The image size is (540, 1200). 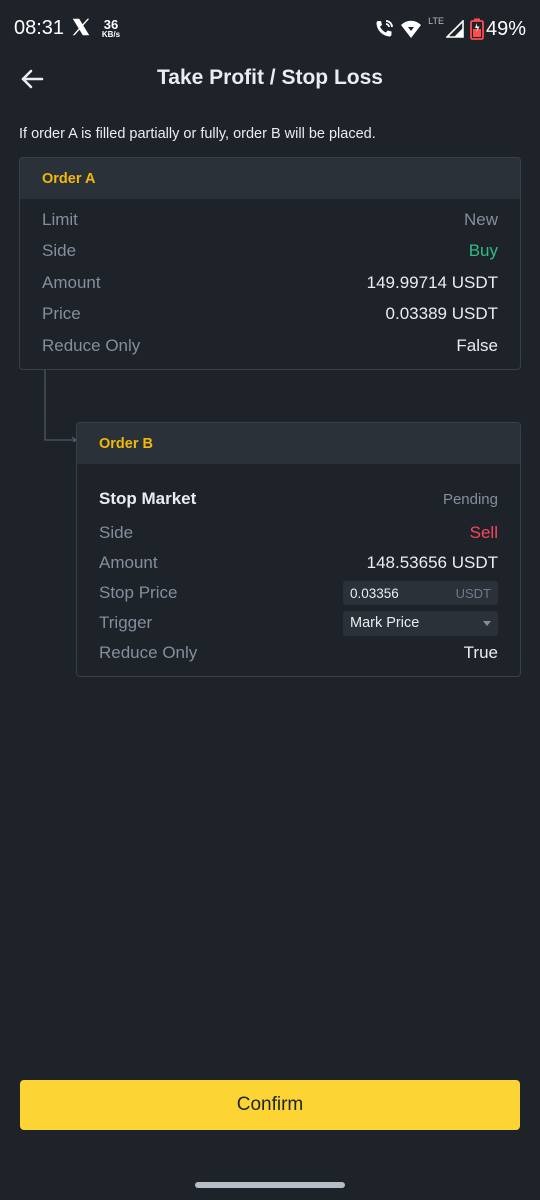 I want to click on confirm-button: Confirm, so click(x=270, y=1105).